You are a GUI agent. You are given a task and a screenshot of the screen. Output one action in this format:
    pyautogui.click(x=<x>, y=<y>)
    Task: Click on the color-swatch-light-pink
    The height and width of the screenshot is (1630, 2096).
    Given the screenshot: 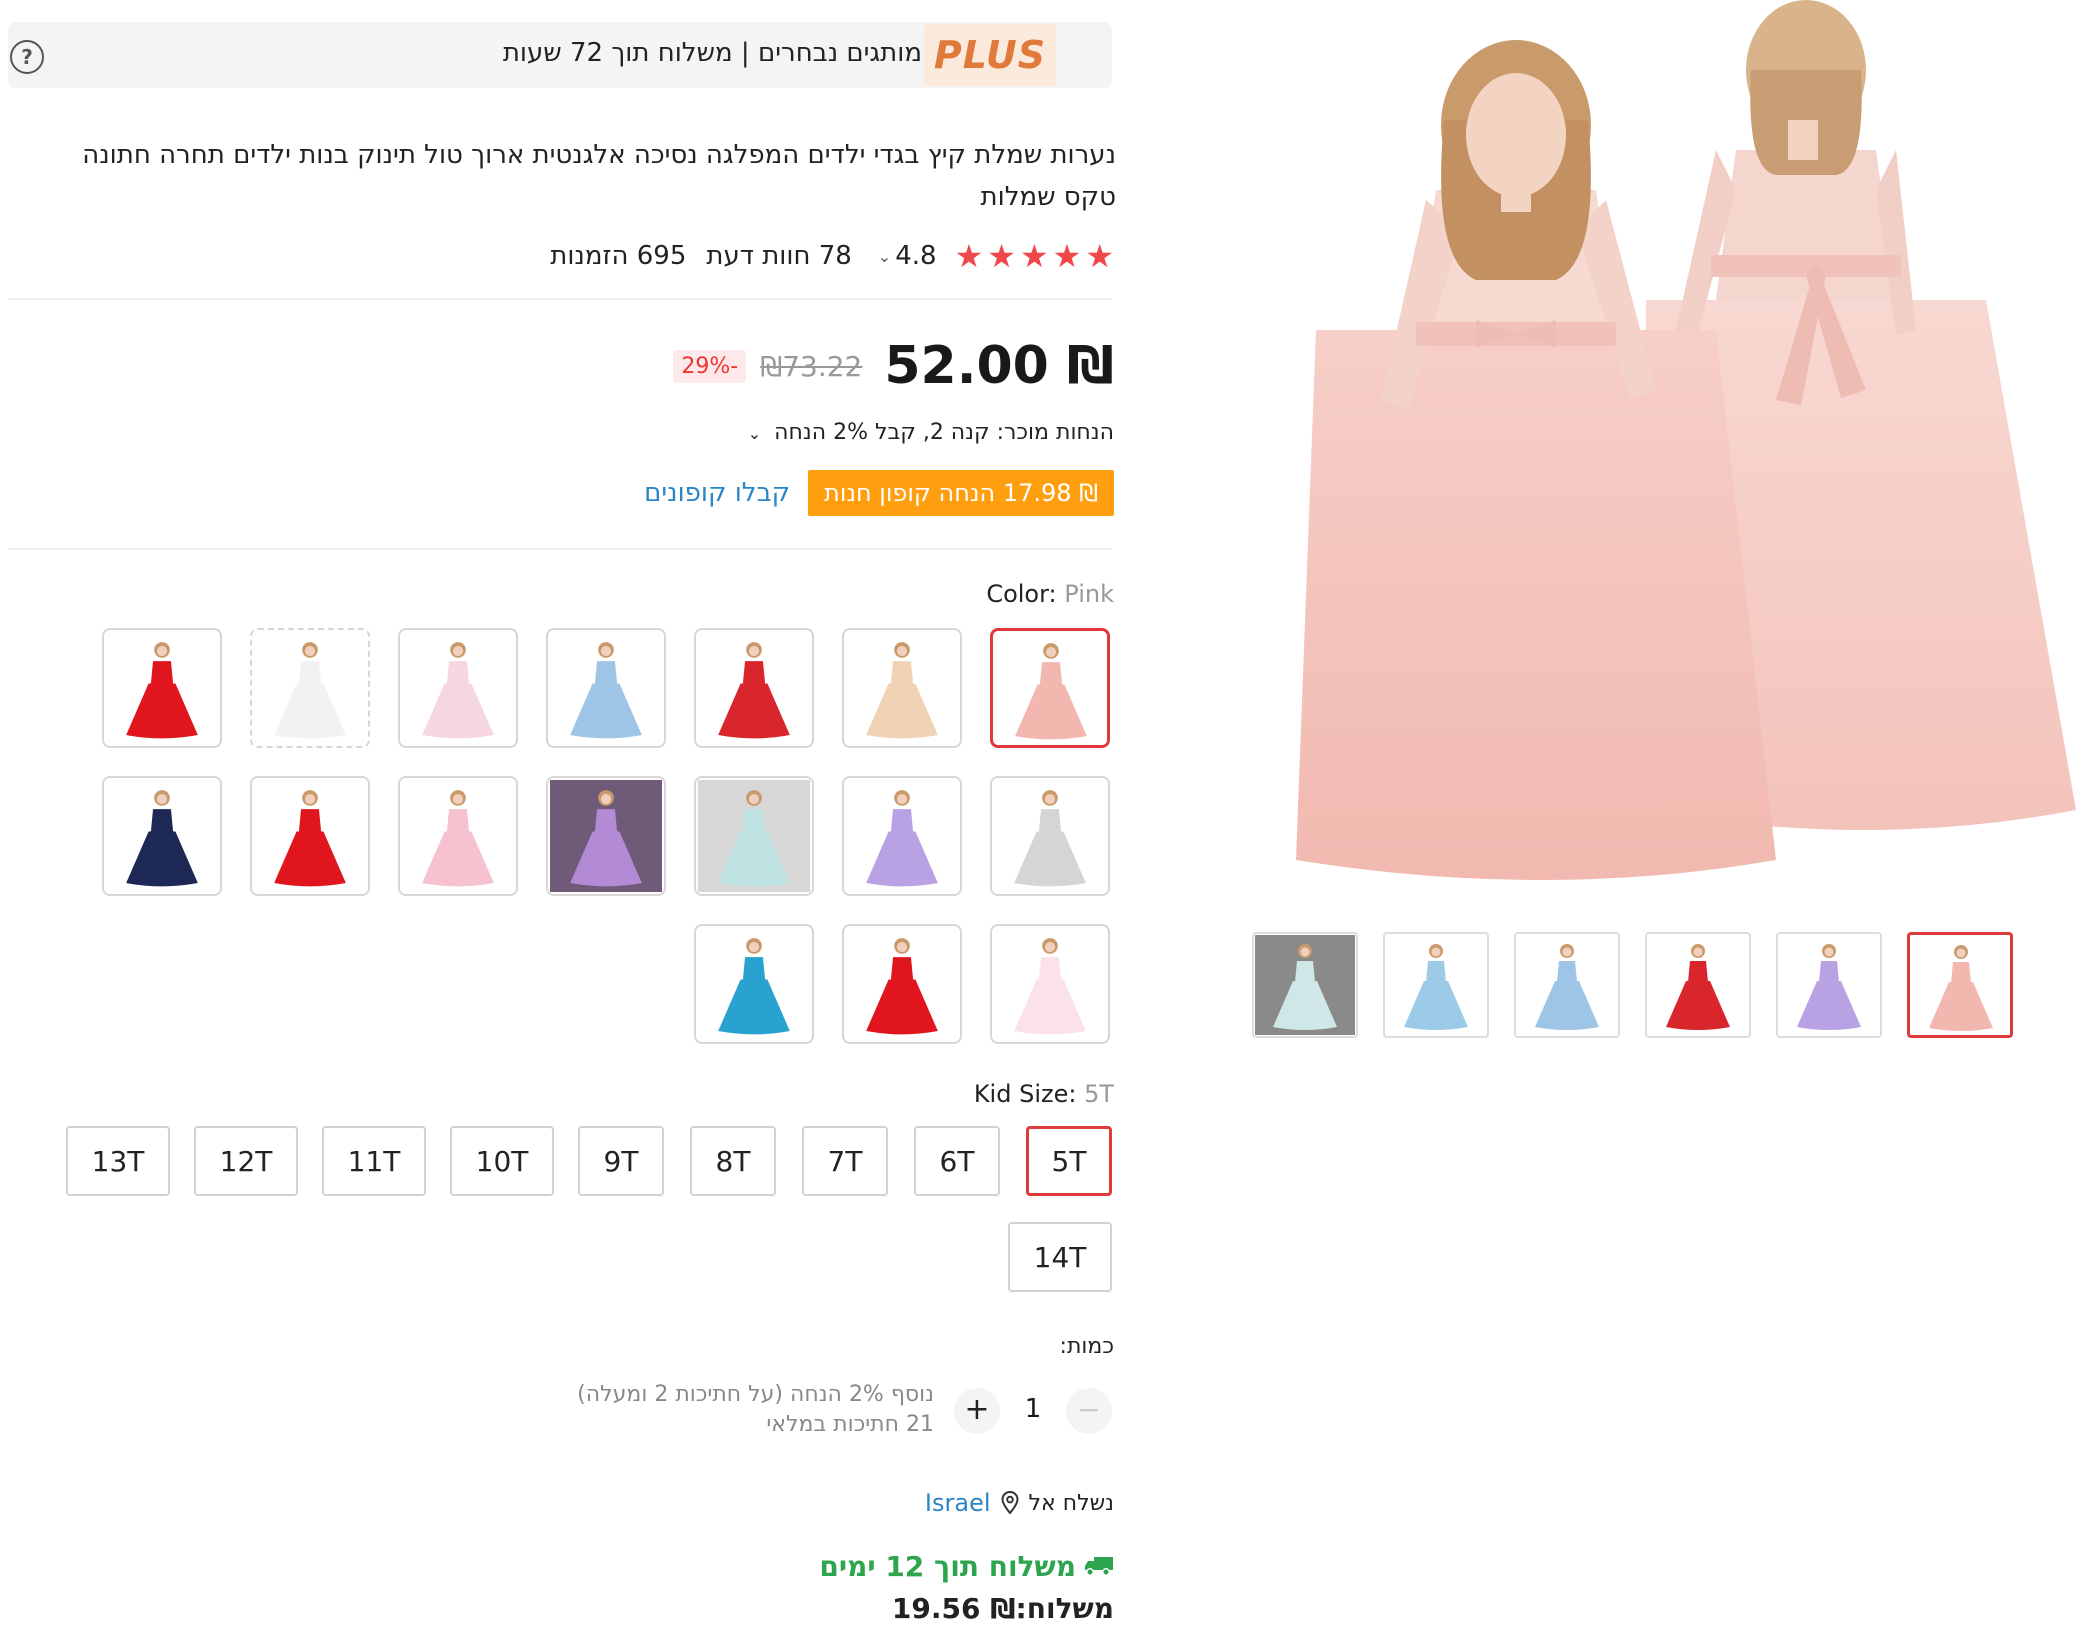 What is the action you would take?
    pyautogui.click(x=458, y=688)
    